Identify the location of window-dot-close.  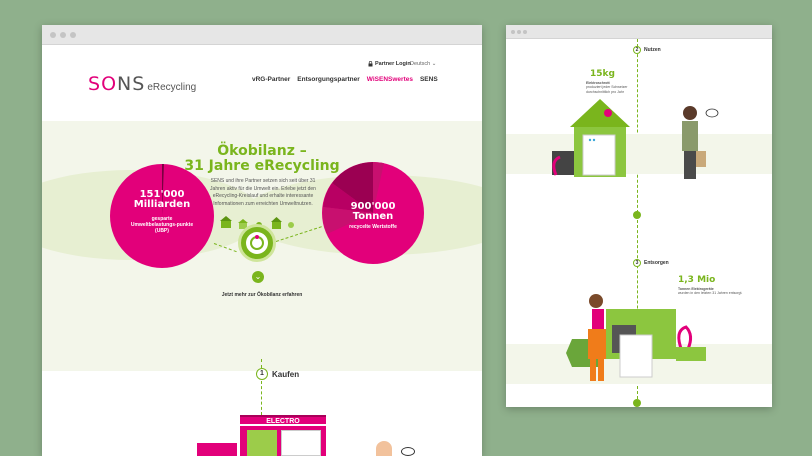
(513, 32).